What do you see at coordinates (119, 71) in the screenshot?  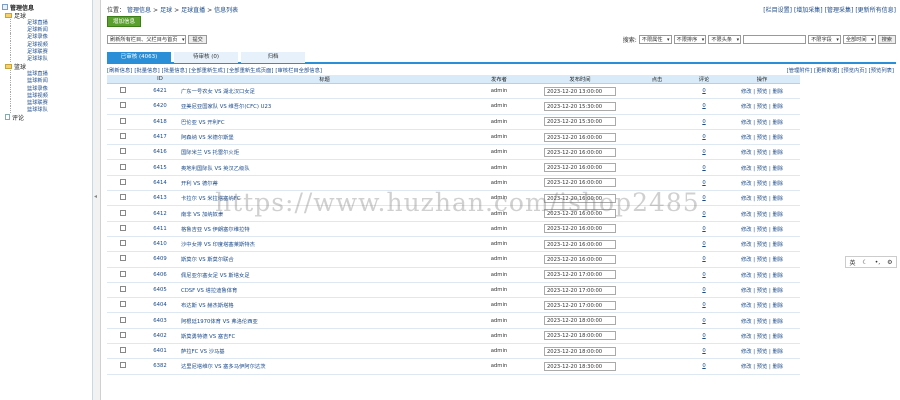 I see `action-link: [刷新信息]` at bounding box center [119, 71].